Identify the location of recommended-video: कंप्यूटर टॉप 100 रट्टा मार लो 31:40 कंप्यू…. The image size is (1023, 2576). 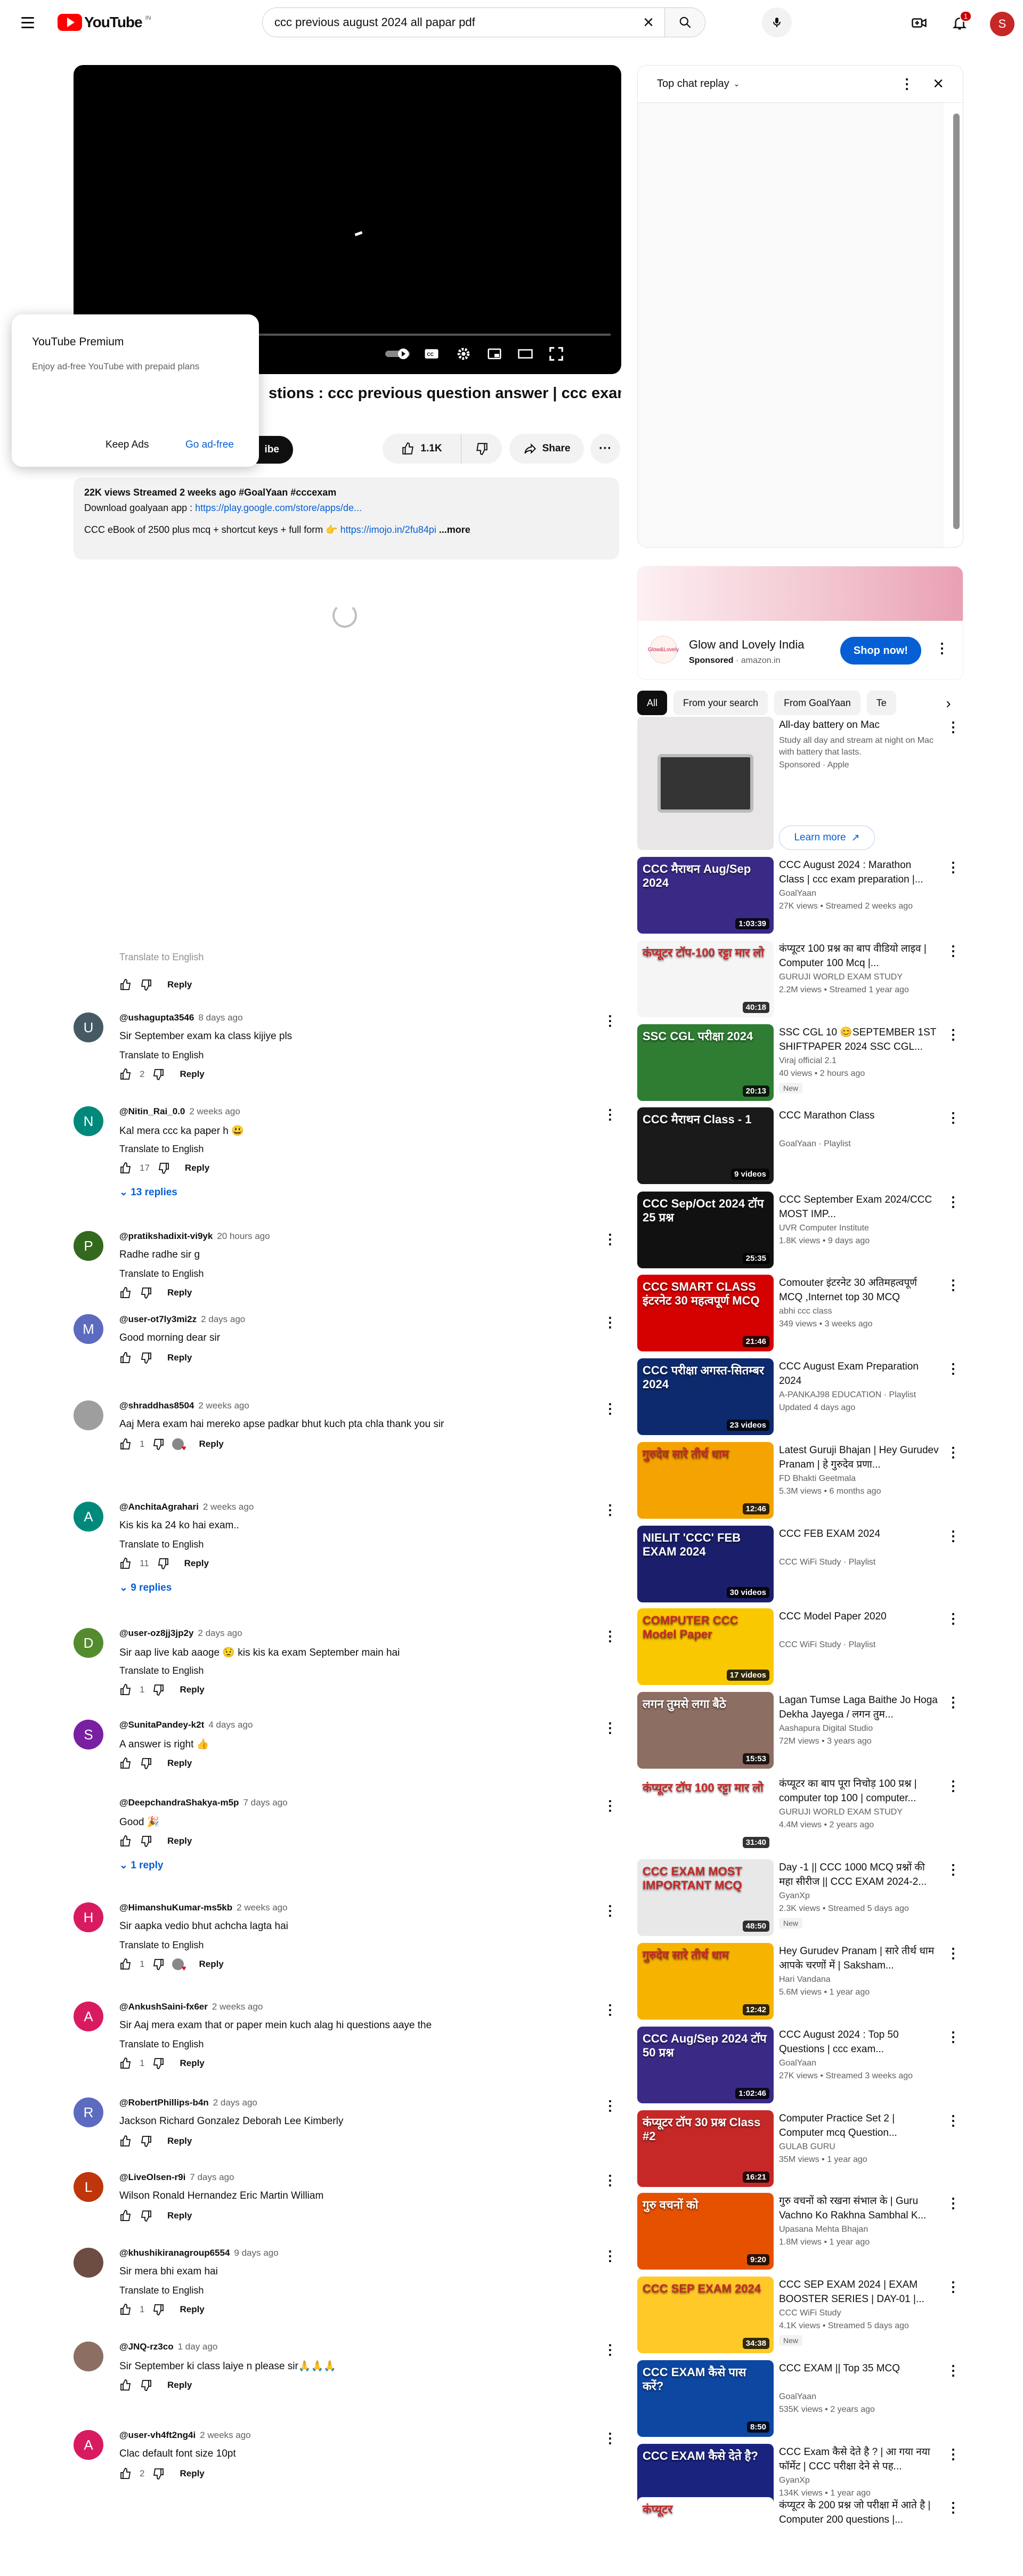
(800, 1815).